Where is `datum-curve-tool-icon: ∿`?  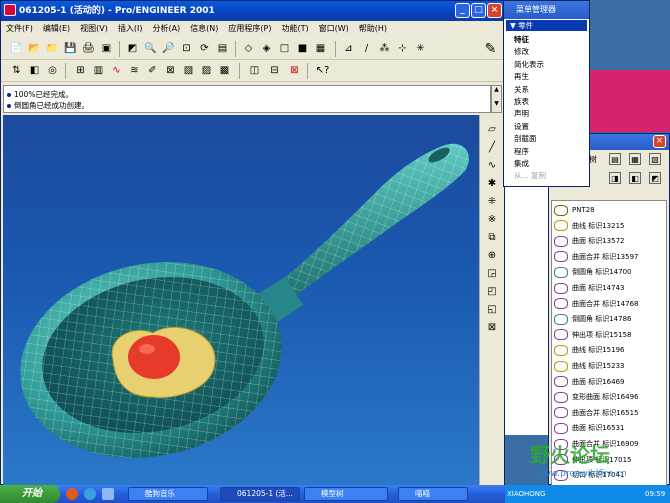 datum-curve-tool-icon: ∿ is located at coordinates (492, 166).